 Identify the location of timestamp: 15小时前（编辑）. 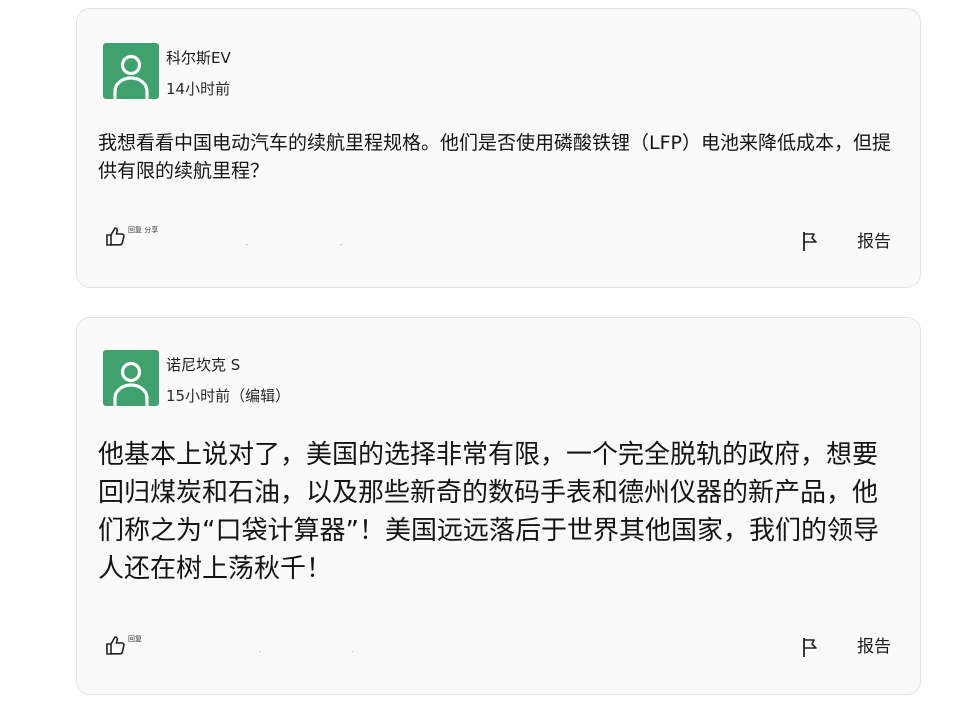
(228, 396).